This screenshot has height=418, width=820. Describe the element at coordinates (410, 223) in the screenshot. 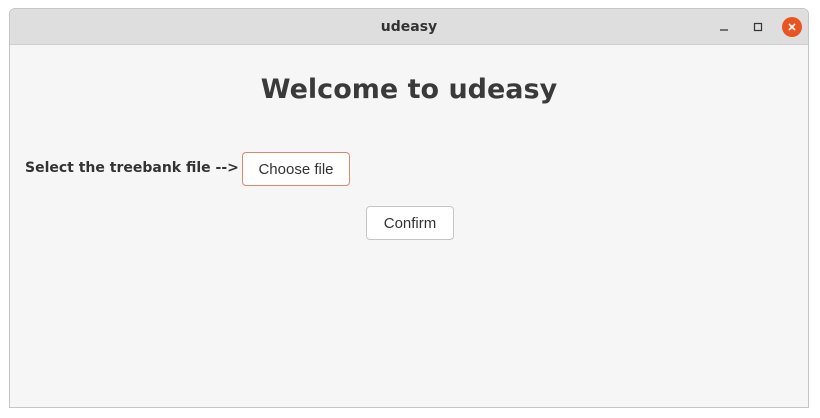

I see `confirm-button: Confirm` at that location.